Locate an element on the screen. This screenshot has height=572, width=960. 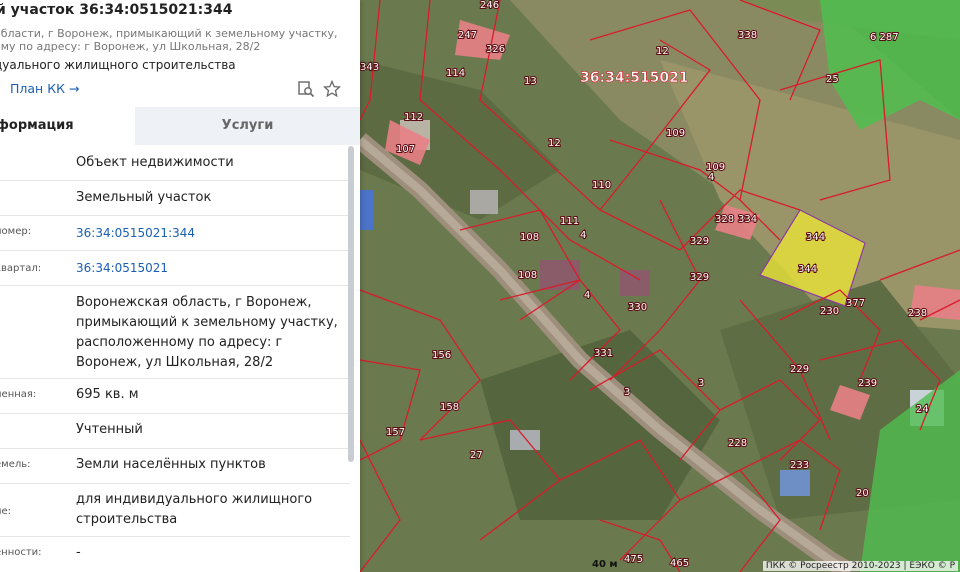
page-title: й участок 36:34:0515021:344 is located at coordinates (116, 10).